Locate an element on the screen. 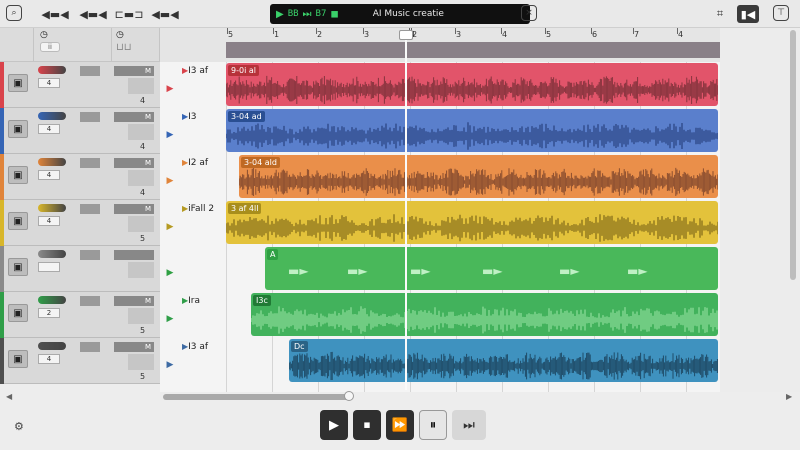 The height and width of the screenshot is (450, 800). ruler-loop-strip is located at coordinates (473, 50).